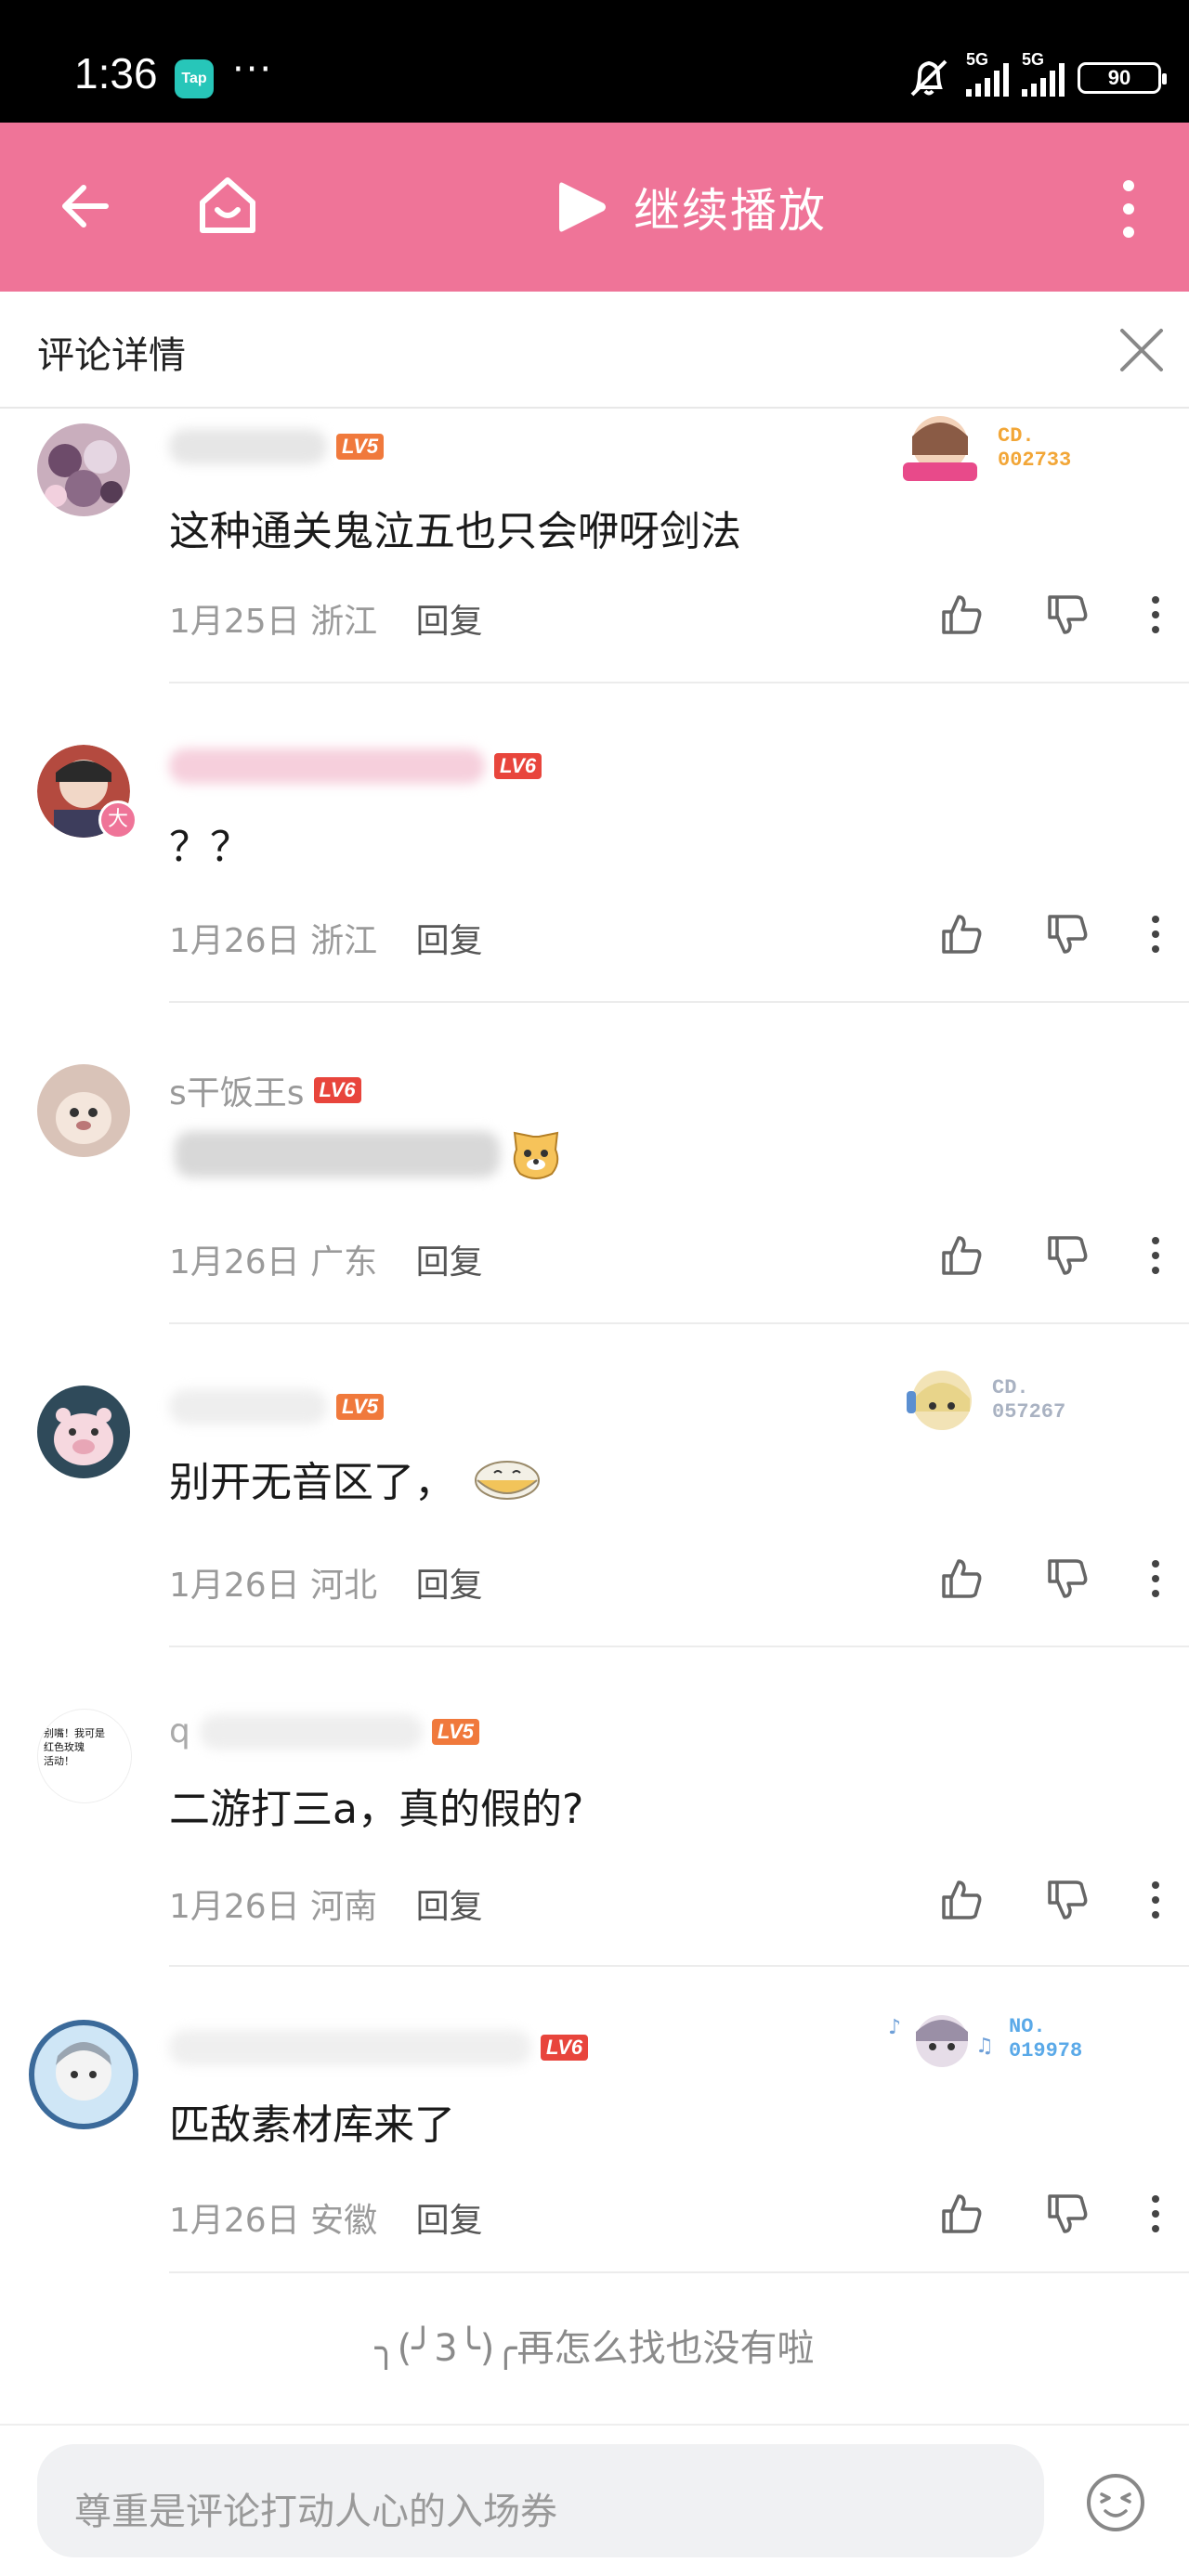  Describe the element at coordinates (594, 2348) in the screenshot. I see `end-of-list-message: ╮(╯3╰)╭再怎么找也没有啦` at that location.